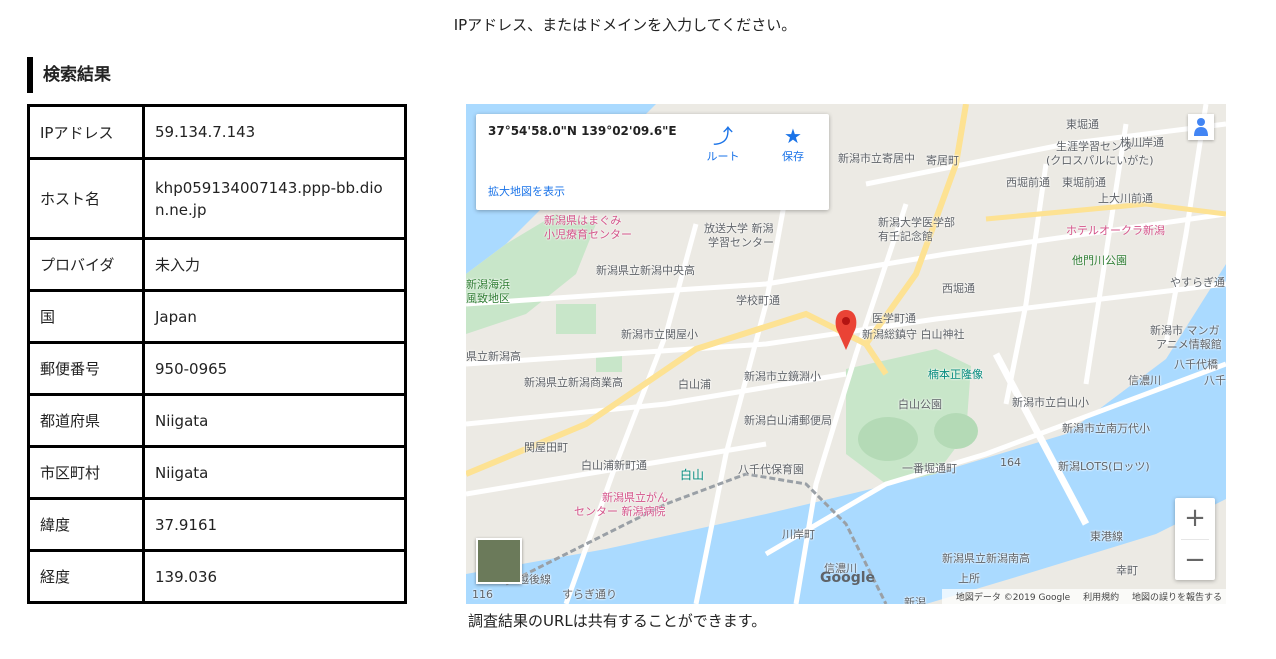 This screenshot has height=659, width=1276. Describe the element at coordinates (589, 594) in the screenshot. I see `map-label: すらぎ通り` at that location.